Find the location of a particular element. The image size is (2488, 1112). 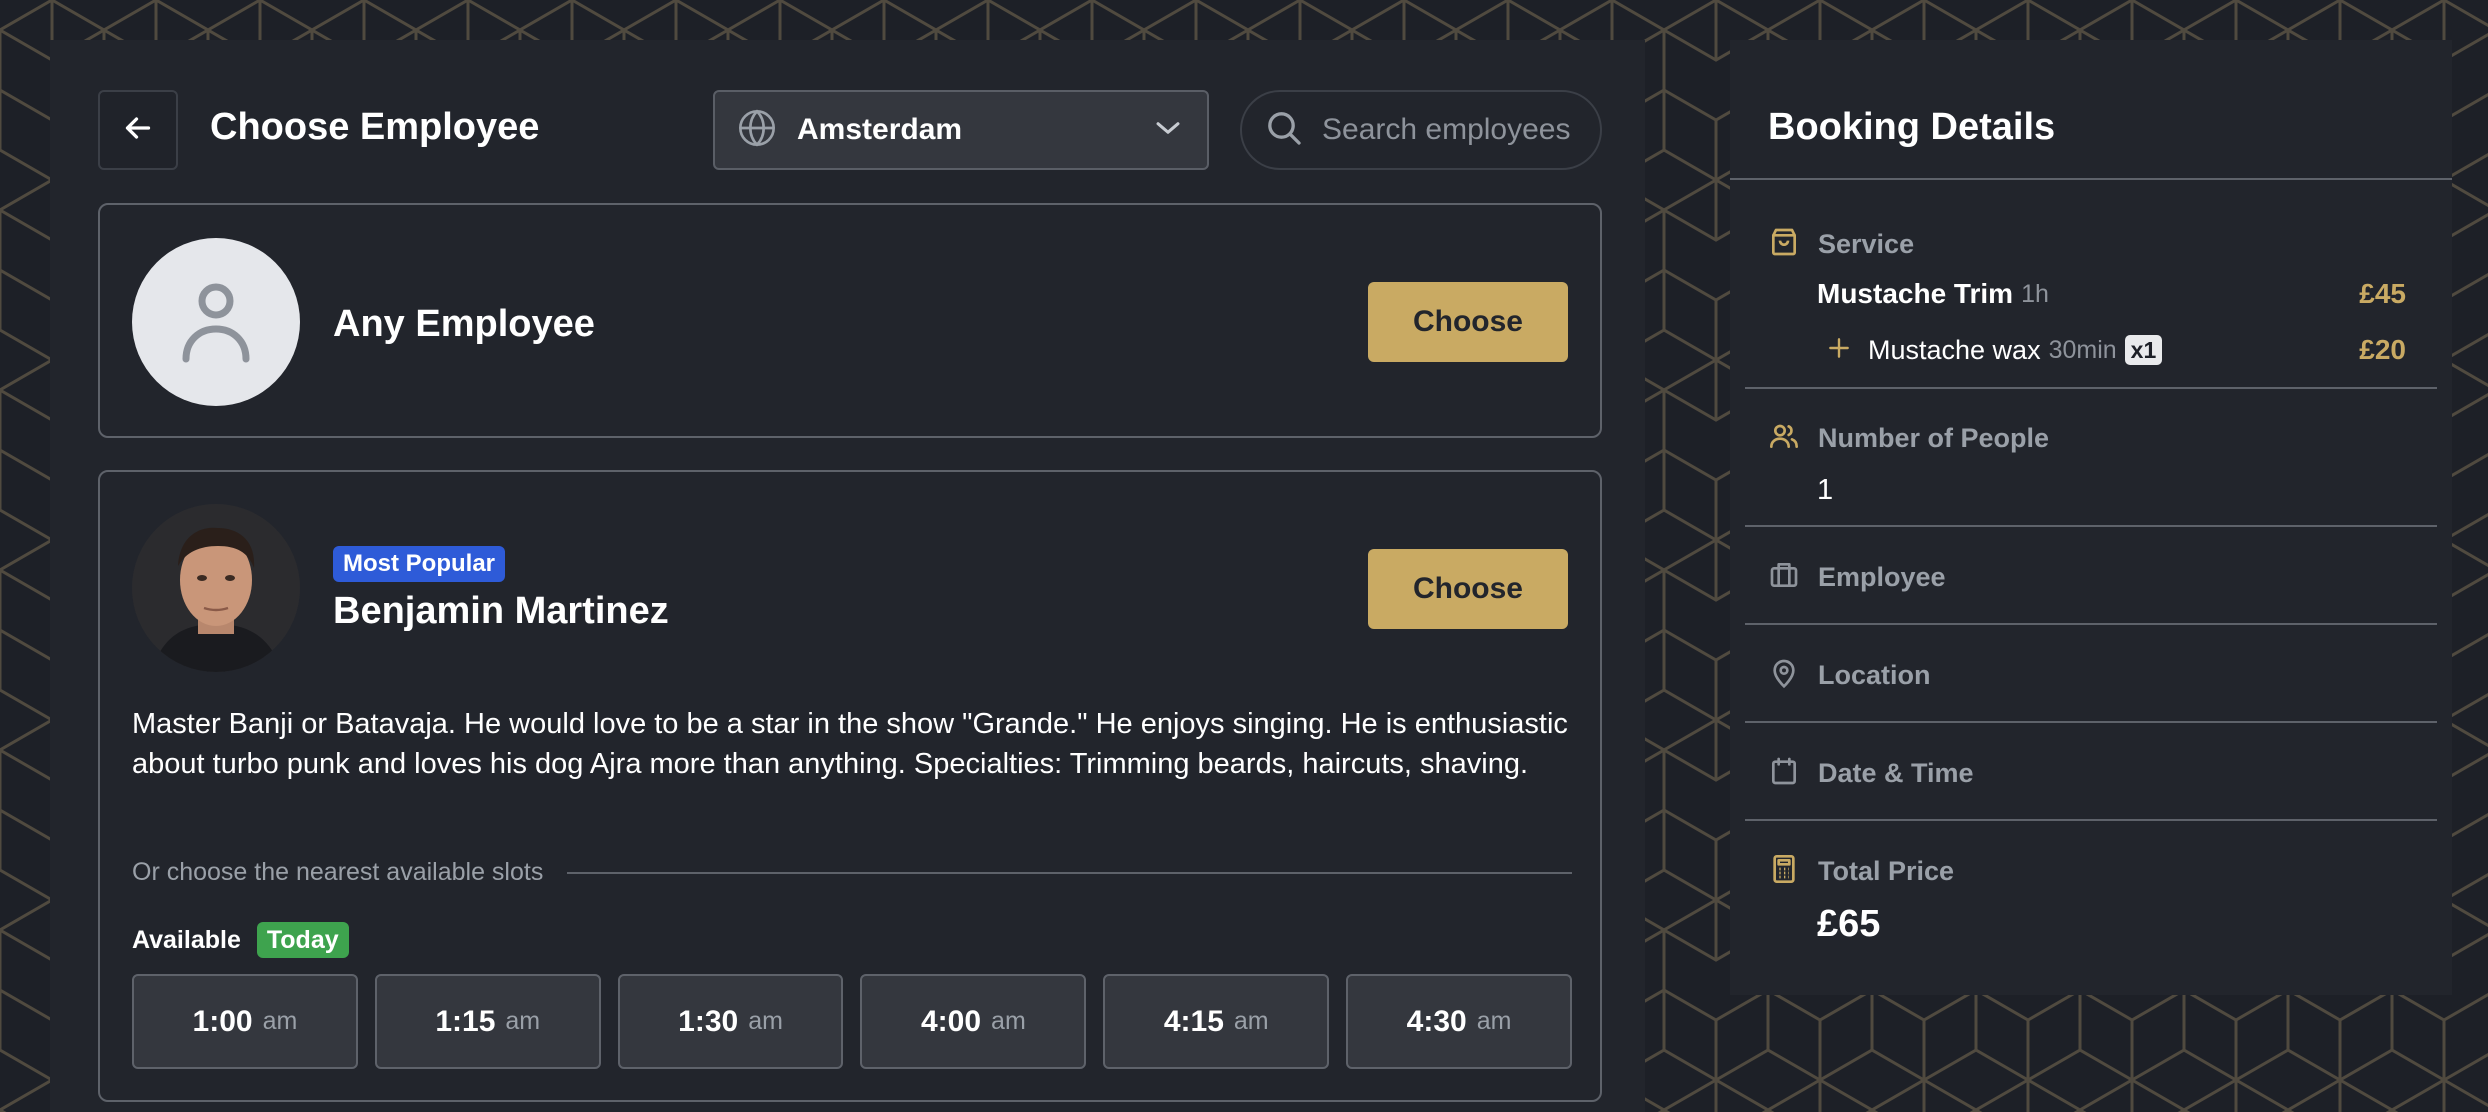

total-section-header: Total Price is located at coordinates (1861, 871).